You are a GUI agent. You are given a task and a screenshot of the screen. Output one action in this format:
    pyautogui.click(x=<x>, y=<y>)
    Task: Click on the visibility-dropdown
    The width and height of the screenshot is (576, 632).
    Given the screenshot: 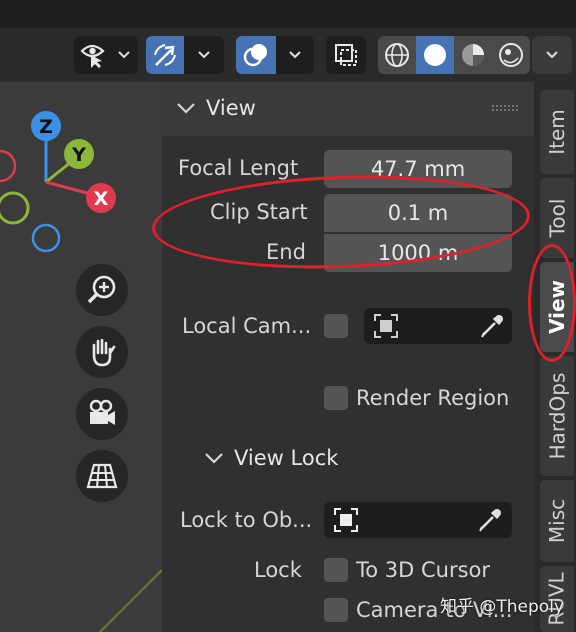 What is the action you would take?
    pyautogui.click(x=106, y=55)
    